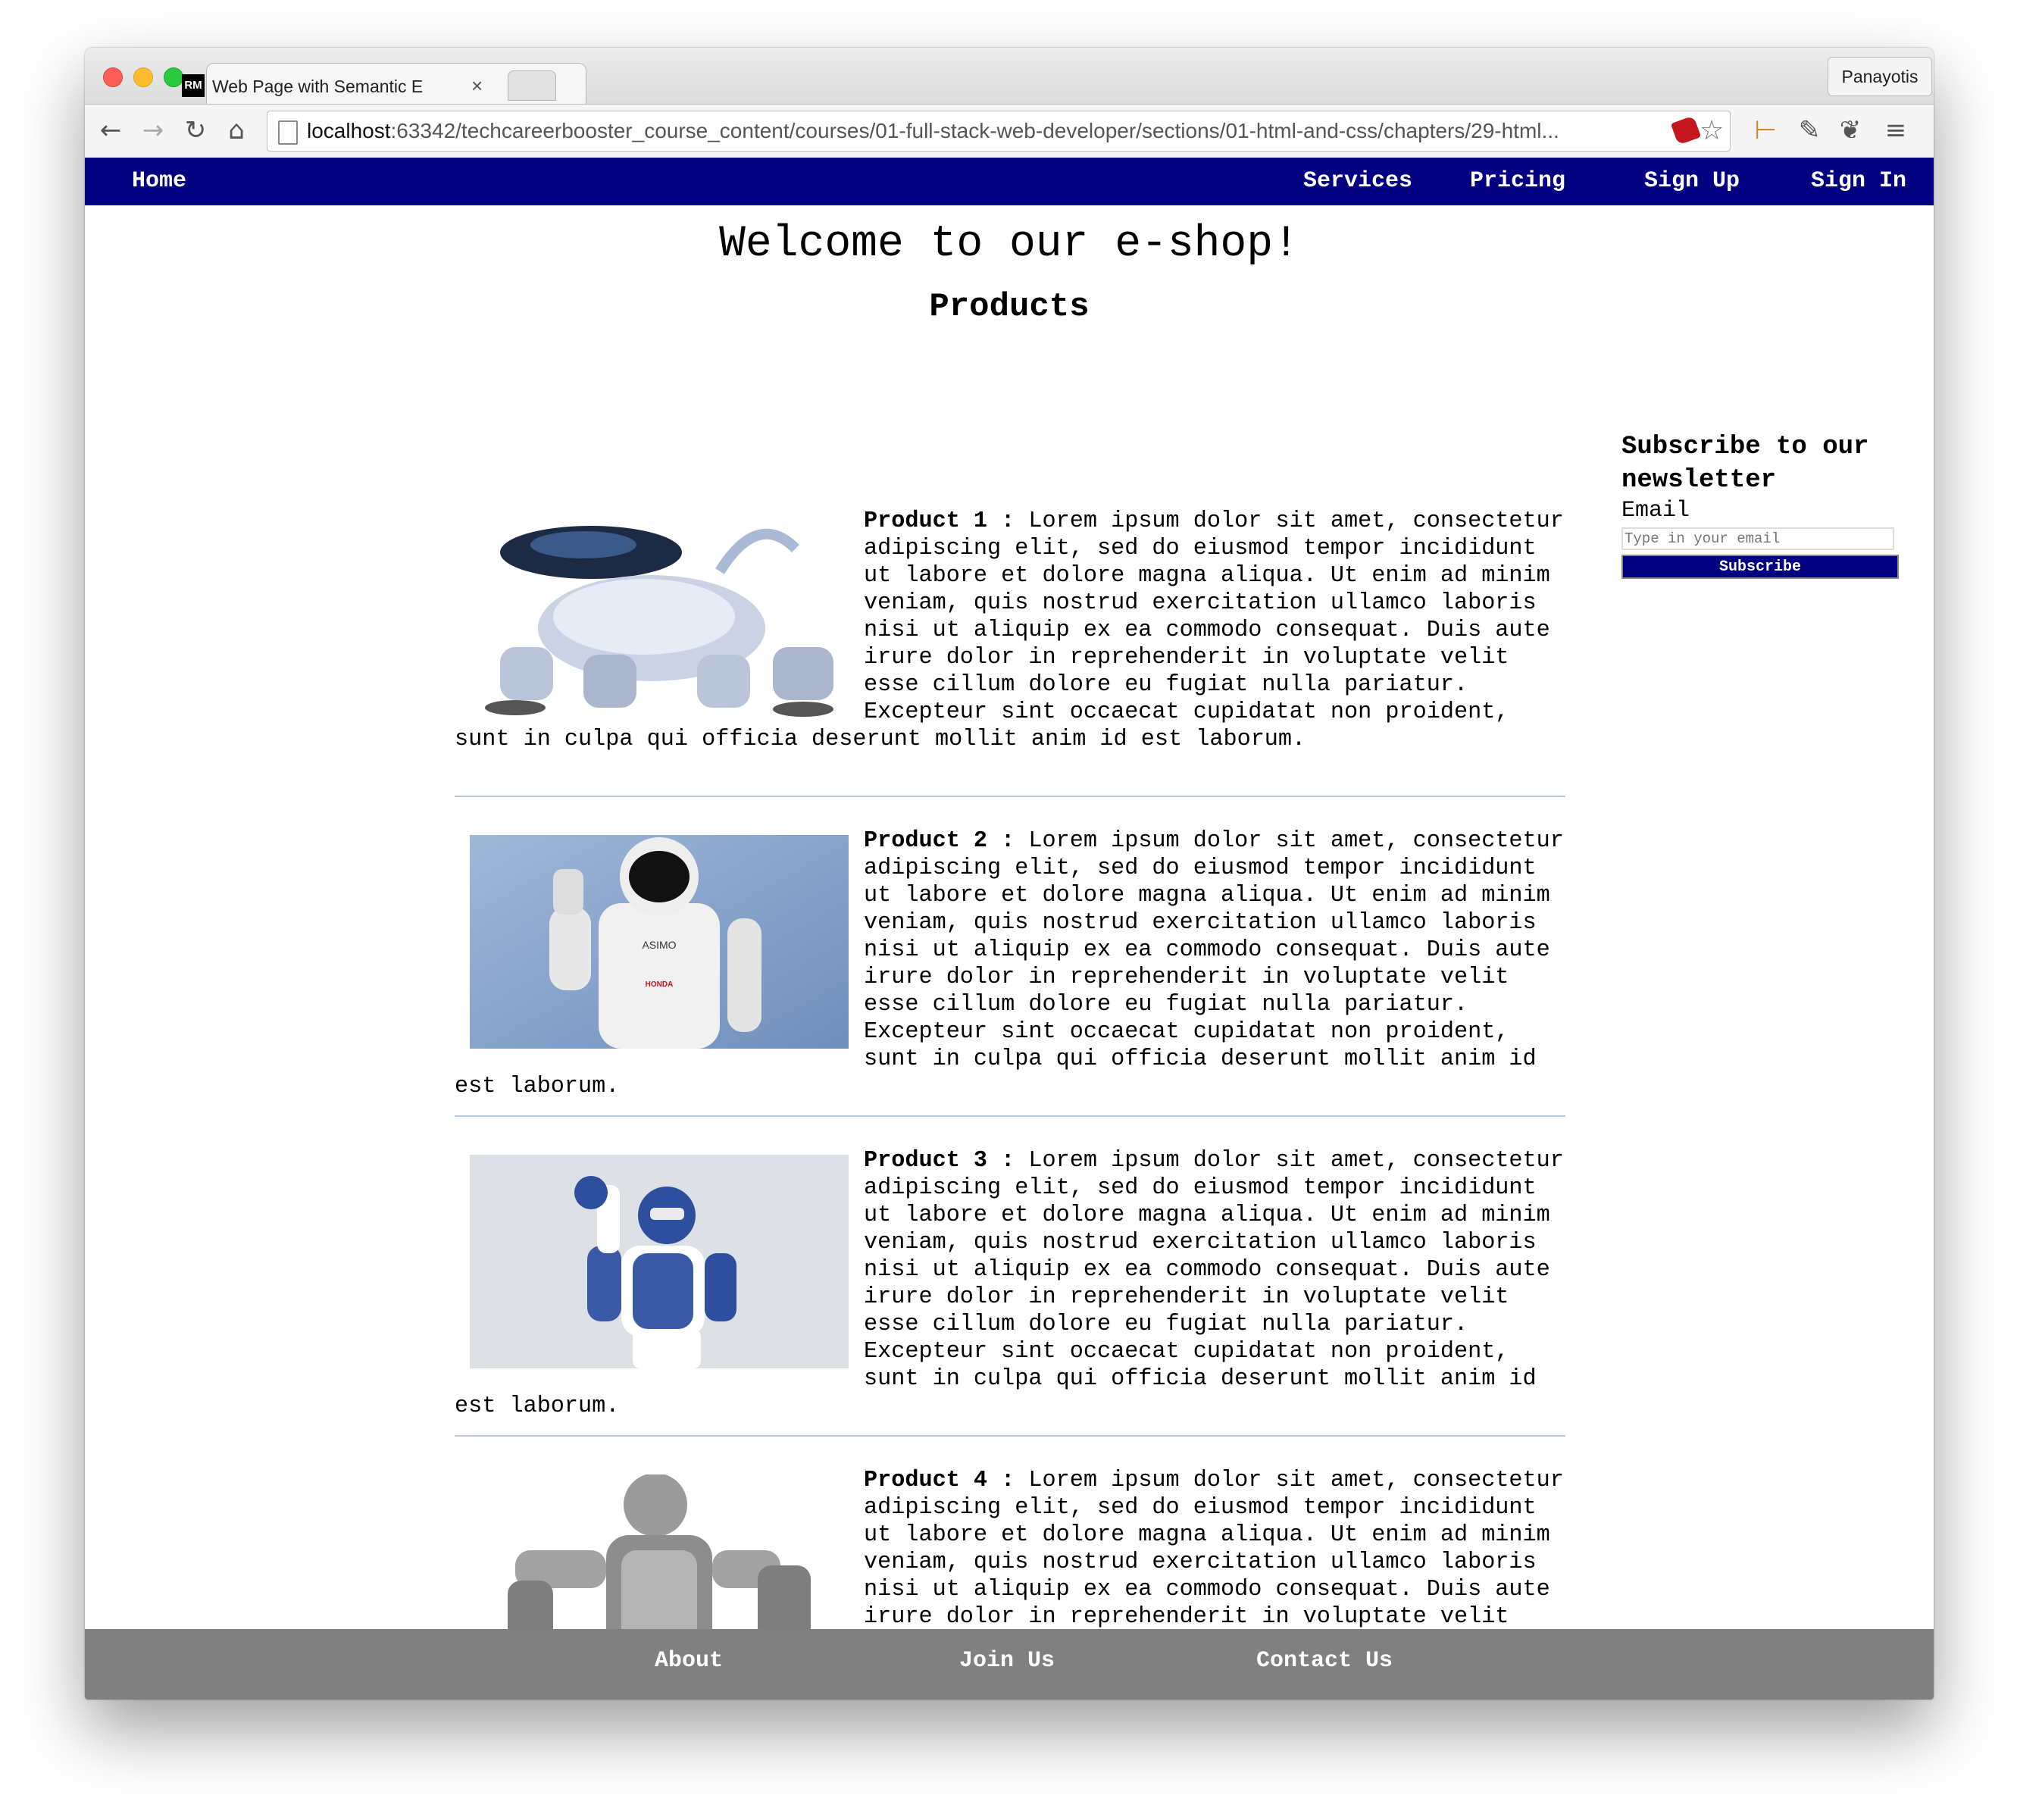  Describe the element at coordinates (1009, 307) in the screenshot. I see `products-heading: Products` at that location.